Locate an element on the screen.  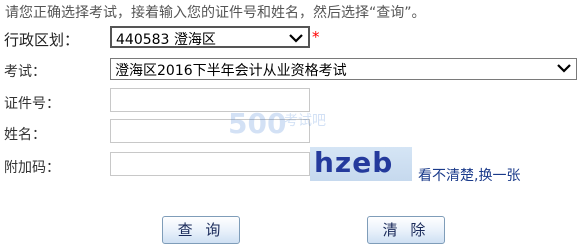
captcha-image-text: hzeb is located at coordinates (354, 162).